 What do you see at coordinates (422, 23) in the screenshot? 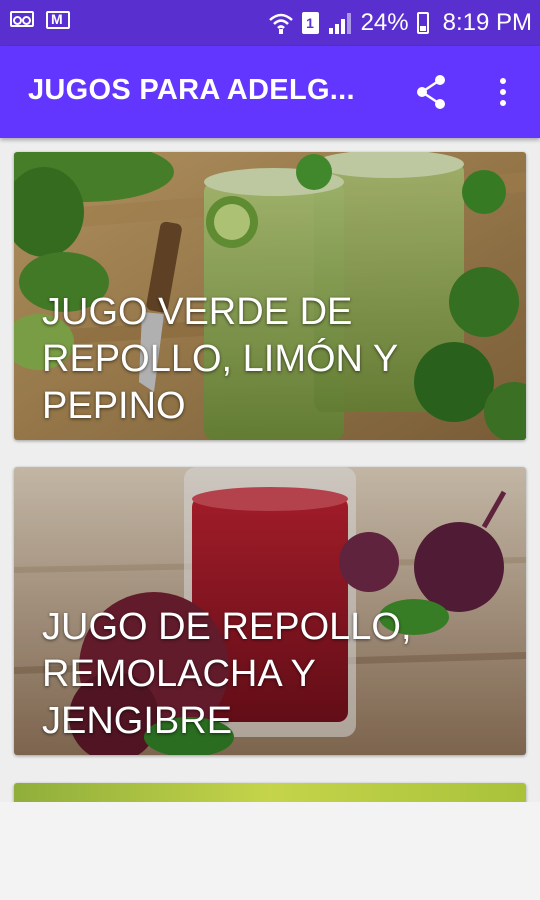
I see `battery-icon` at bounding box center [422, 23].